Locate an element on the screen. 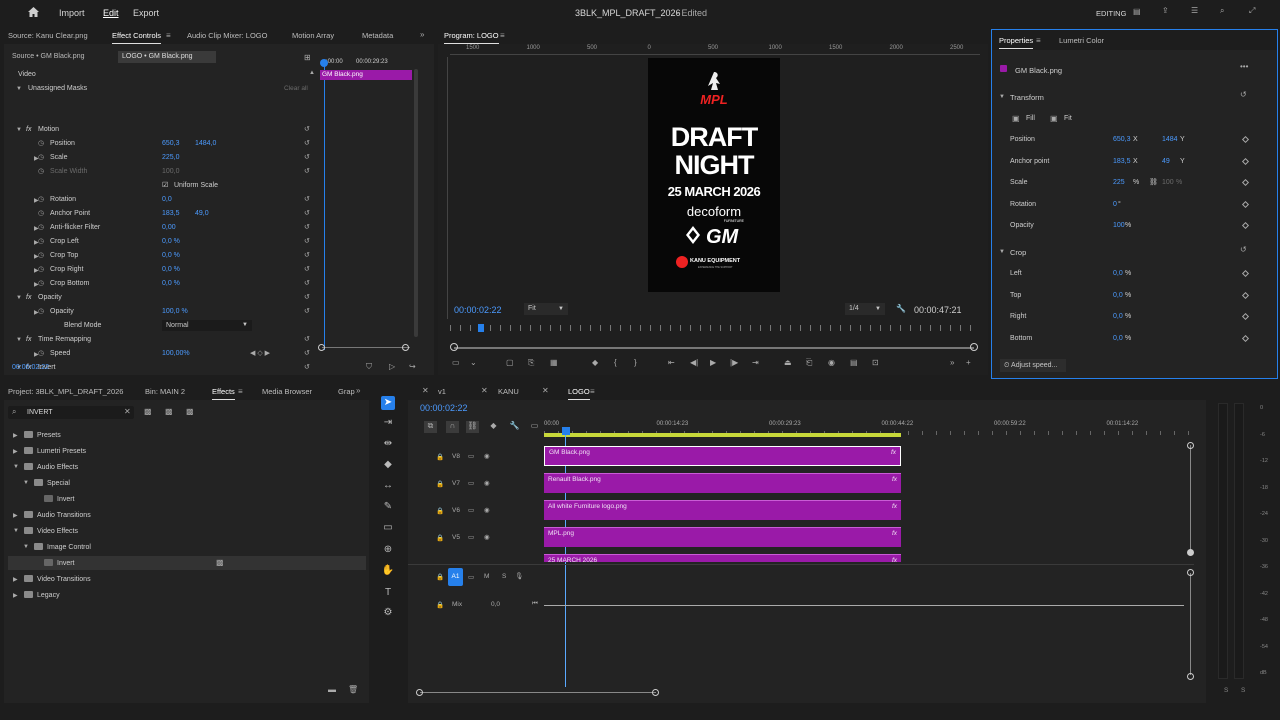 This screenshot has height=720, width=1280. ec-scroll-handle-left is located at coordinates (321, 347).